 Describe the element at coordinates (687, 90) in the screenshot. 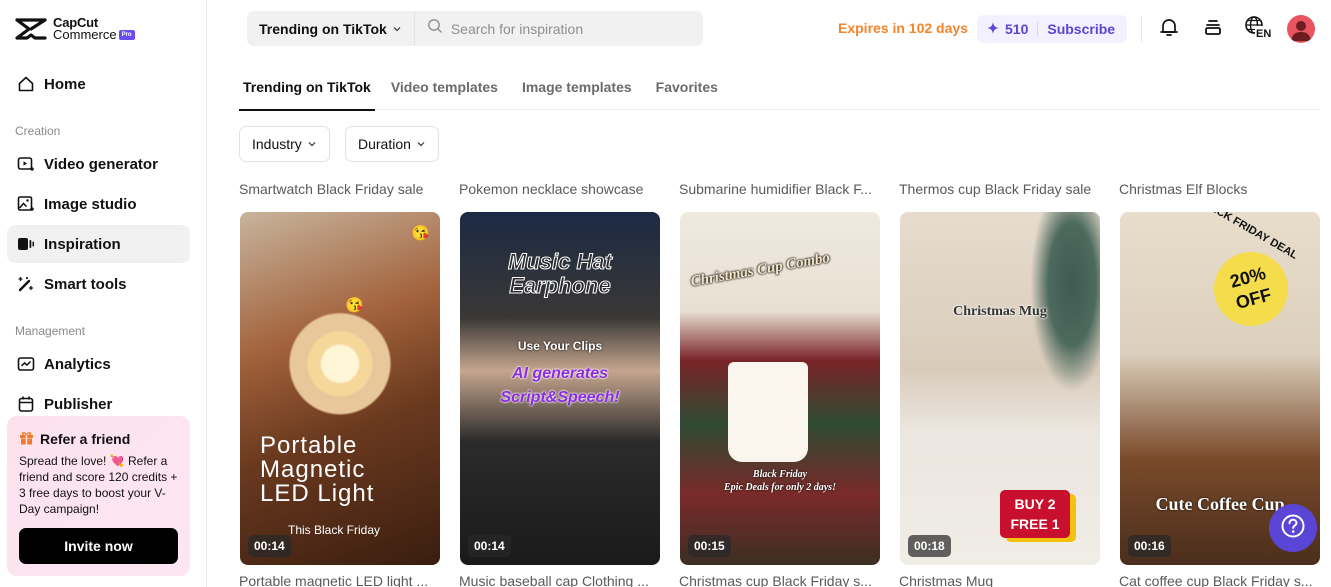

I see `tab-favorites: Favorites` at that location.